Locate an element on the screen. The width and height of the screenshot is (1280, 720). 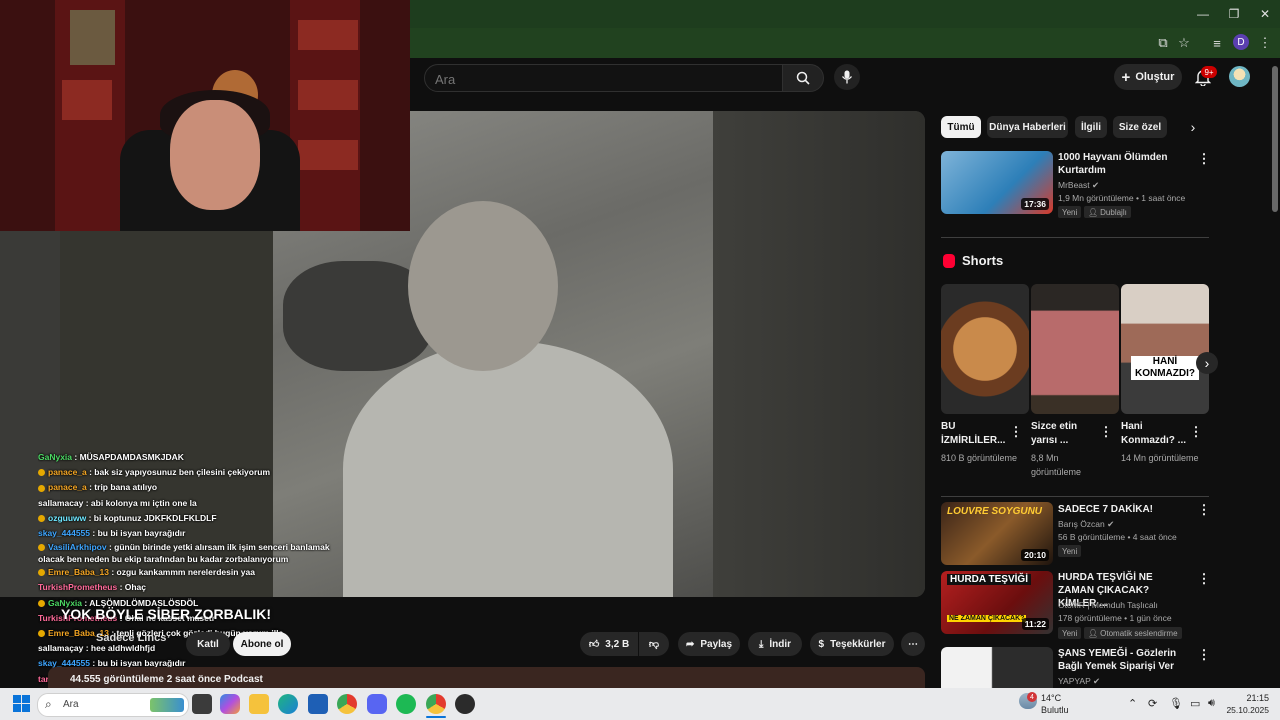
voice-search-button is located at coordinates (847, 77).